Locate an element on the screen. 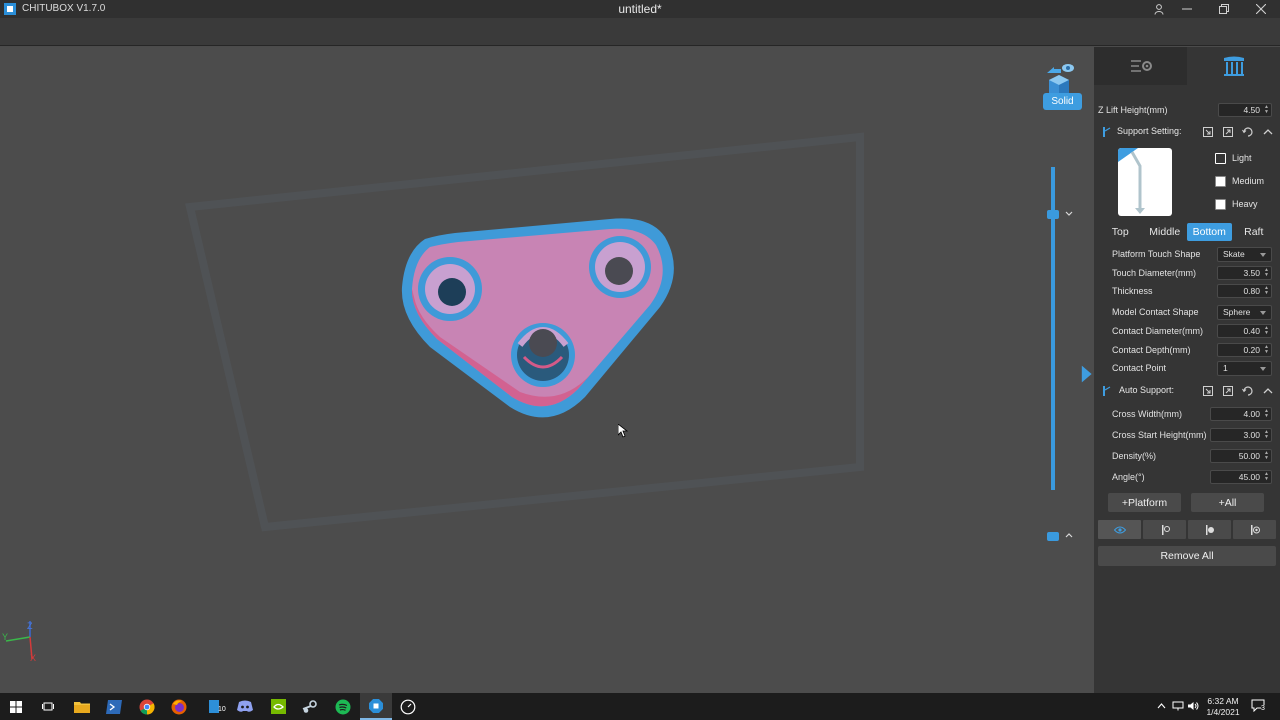  tab-settings is located at coordinates (1140, 66).